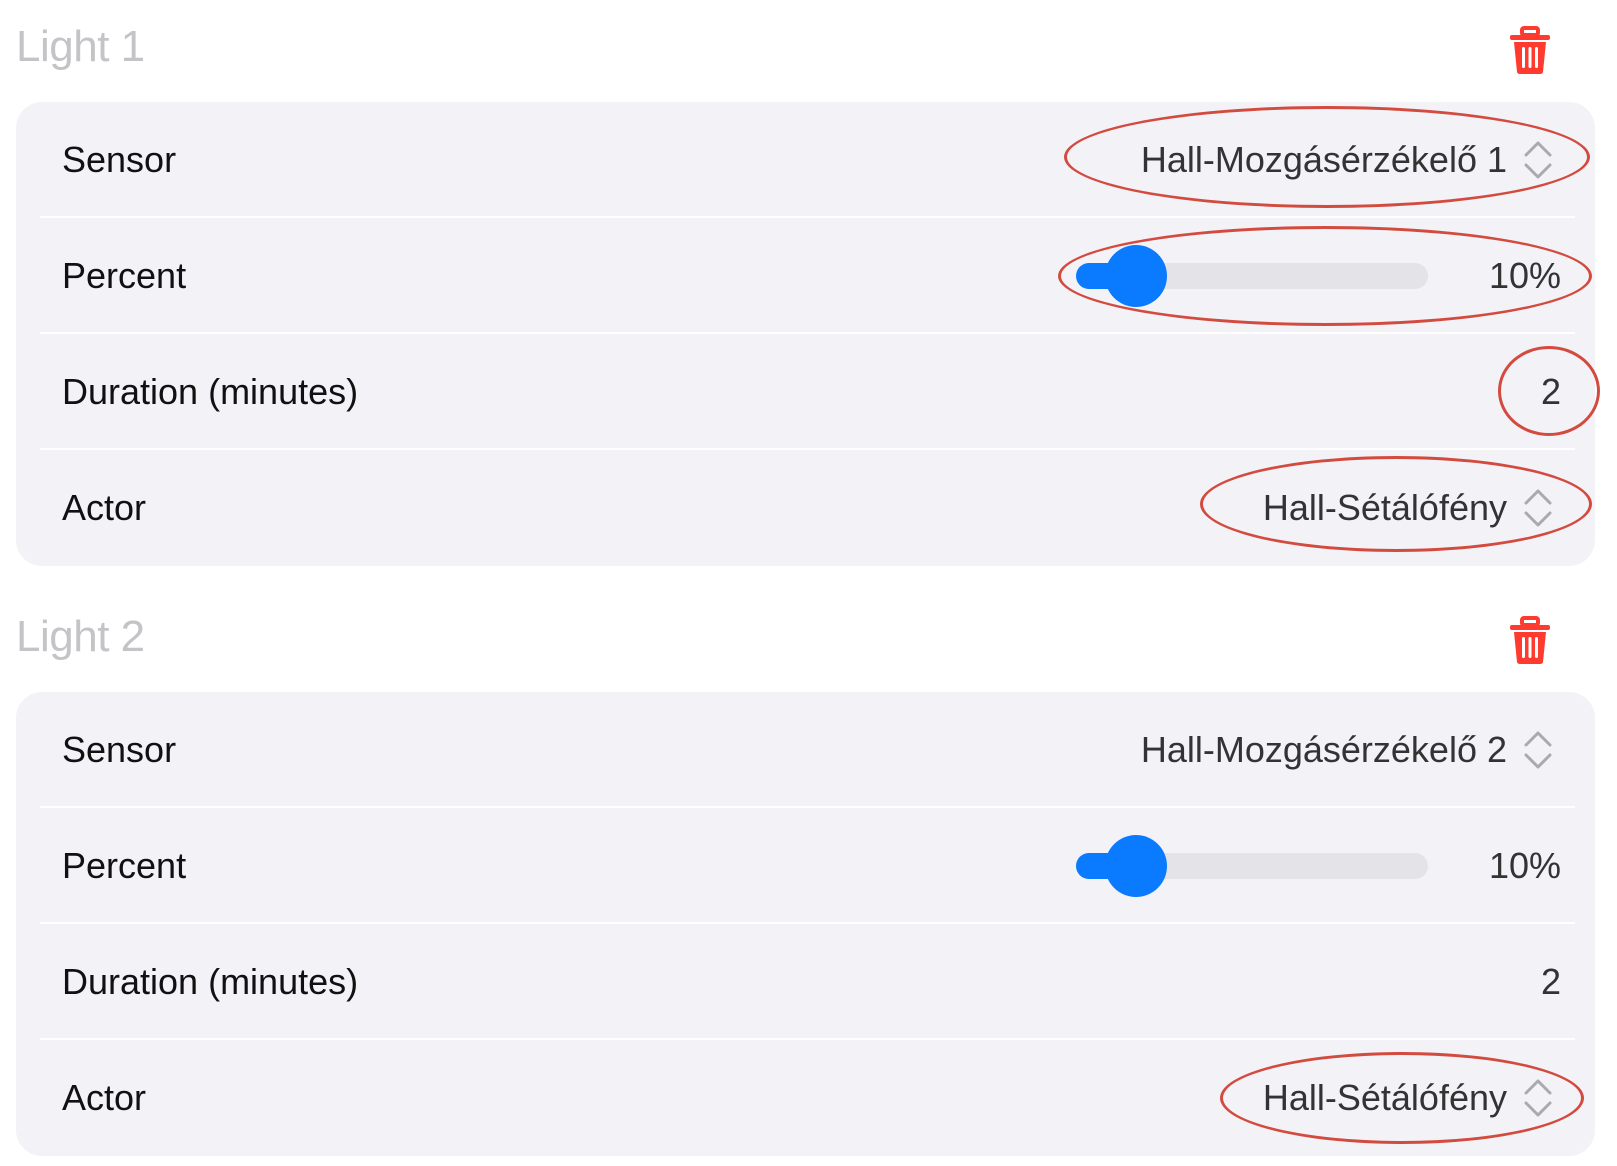 The image size is (1617, 1166). What do you see at coordinates (80, 46) in the screenshot?
I see `light-title: Light 1` at bounding box center [80, 46].